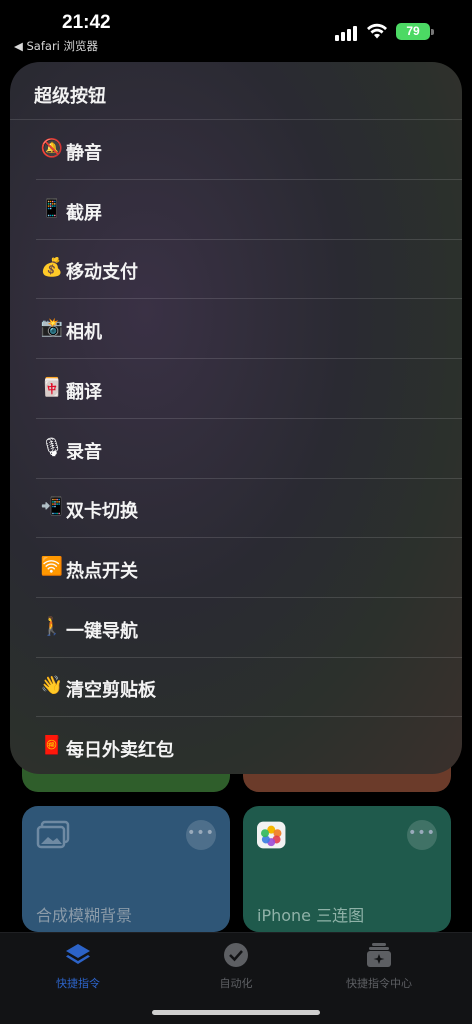 This screenshot has width=472, height=1024. Describe the element at coordinates (236, 983) in the screenshot. I see `tab-label: 自动化` at that location.